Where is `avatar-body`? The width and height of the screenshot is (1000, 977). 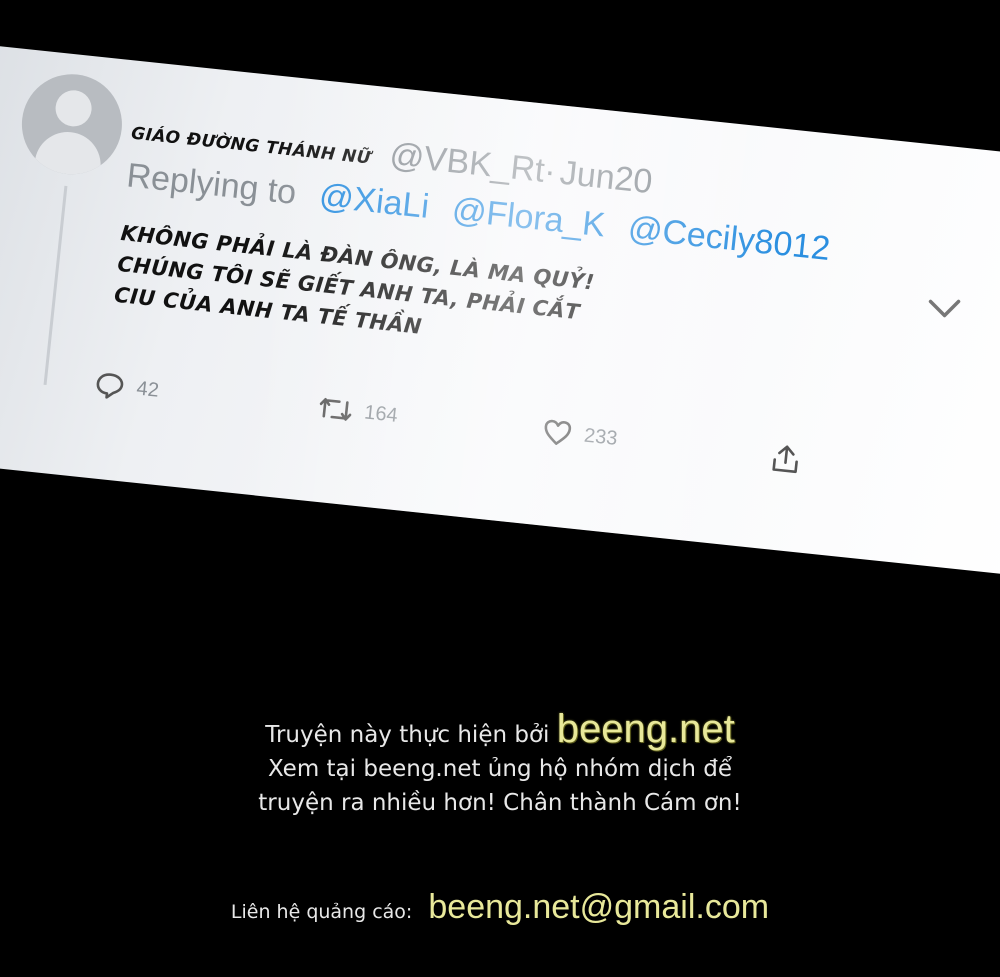 avatar-body is located at coordinates (67, 154).